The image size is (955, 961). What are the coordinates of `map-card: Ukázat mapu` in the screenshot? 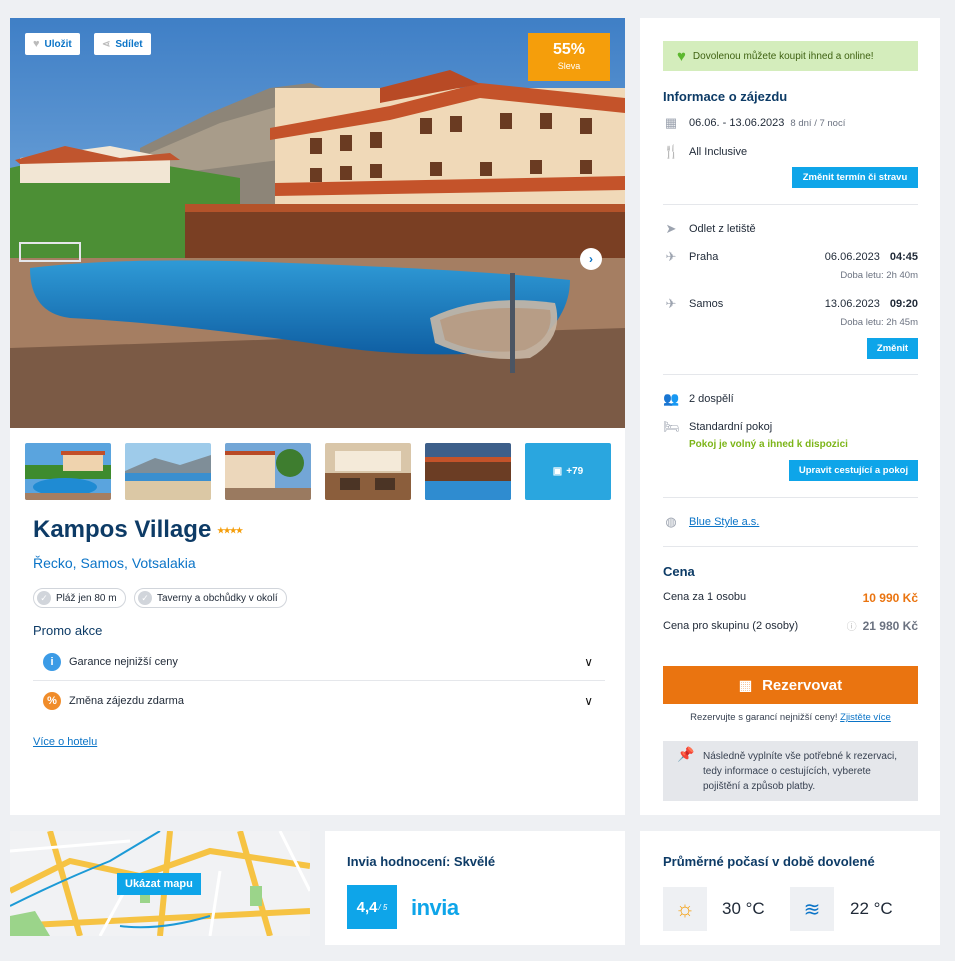 It's located at (160, 883).